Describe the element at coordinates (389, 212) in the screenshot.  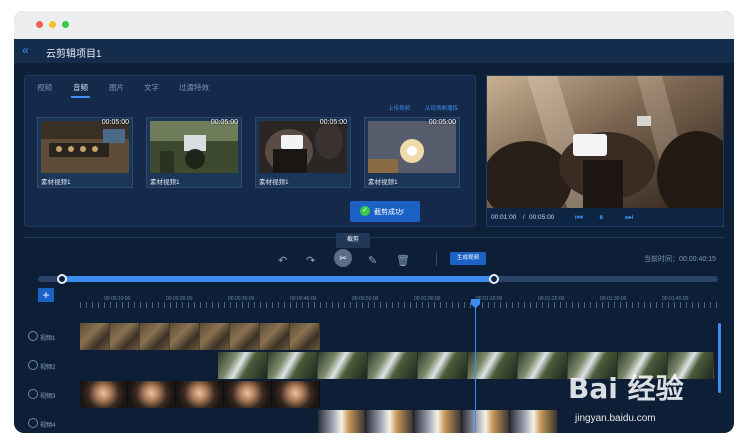
I see `toast-message: 截剪成功!` at that location.